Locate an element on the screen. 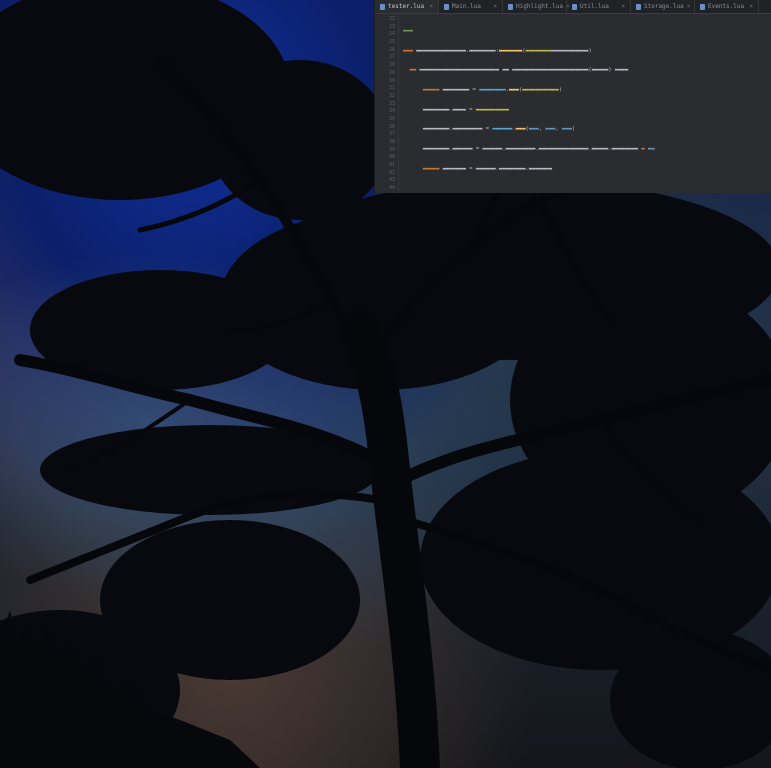  tab-label: Events.lua is located at coordinates (726, 6).